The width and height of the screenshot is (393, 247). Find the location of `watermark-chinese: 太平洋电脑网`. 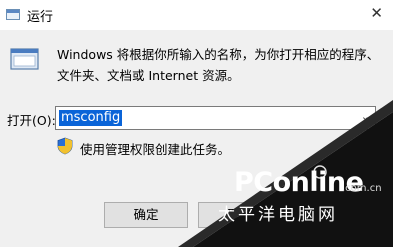

watermark-chinese: 太平洋电脑网 is located at coordinates (278, 215).